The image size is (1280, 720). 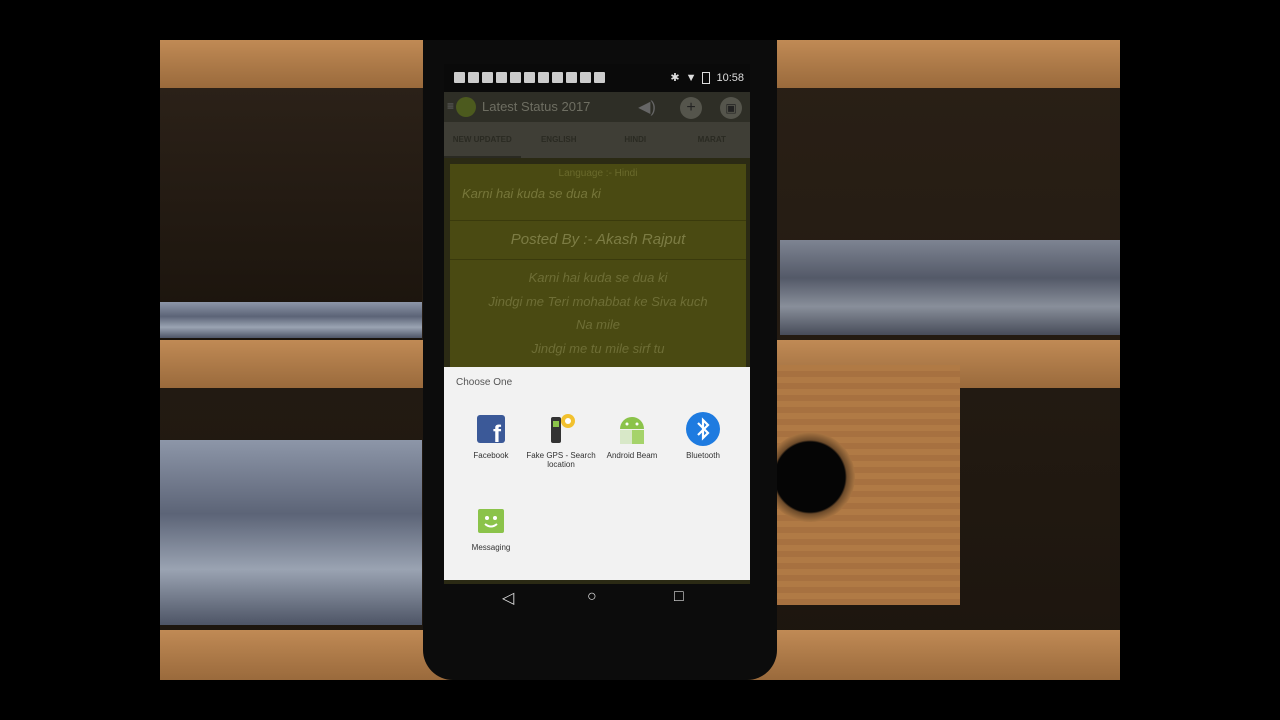 I want to click on poem-line: Na mile, so click(x=598, y=324).